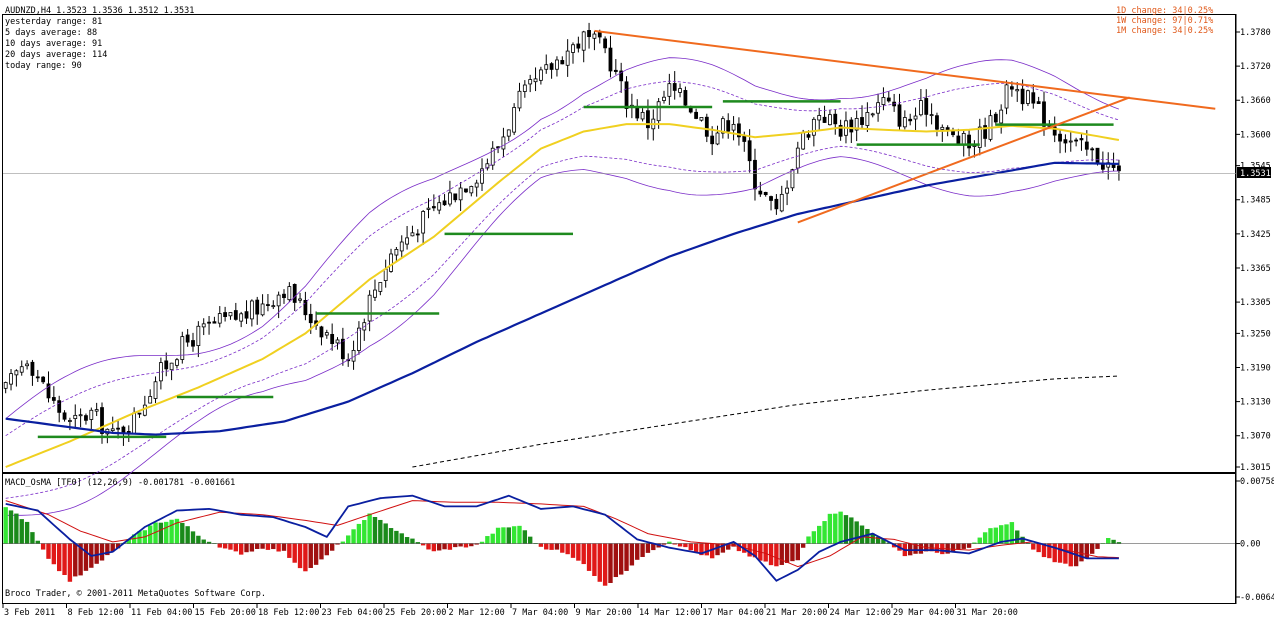 The height and width of the screenshot is (620, 1274). What do you see at coordinates (1255, 67) in the screenshot?
I see `price-tick-label: 1.3720` at bounding box center [1255, 67].